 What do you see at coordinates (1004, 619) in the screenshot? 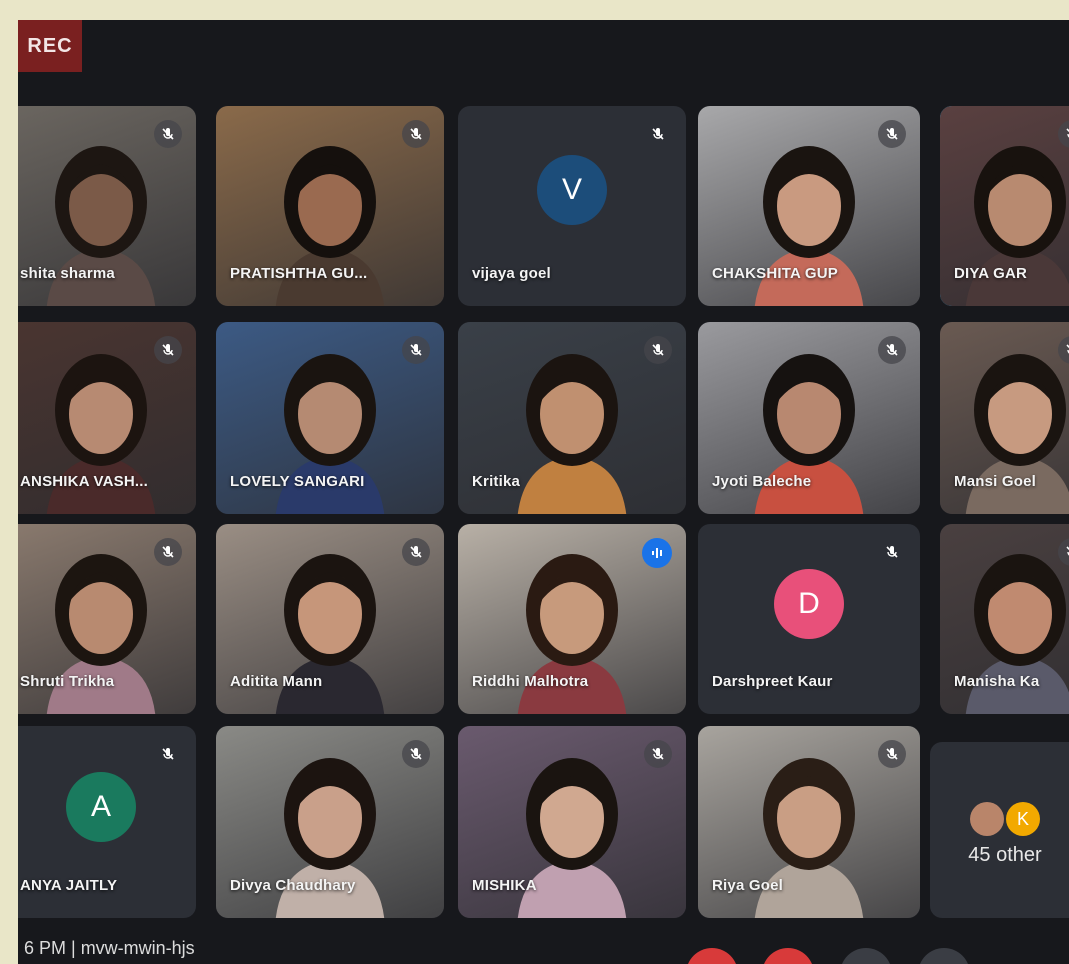
I see `participant-tile: Manisha Ka` at bounding box center [1004, 619].